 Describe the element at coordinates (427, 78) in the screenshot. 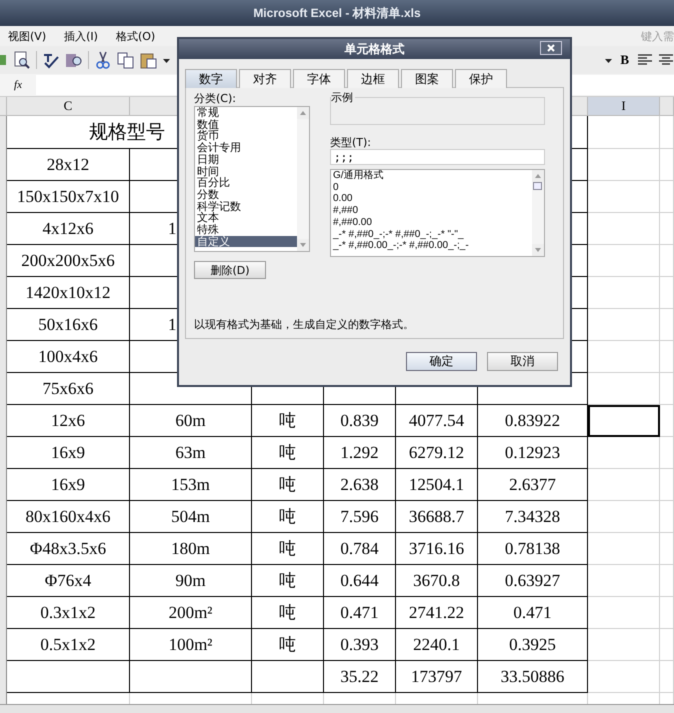

I see `dialog-tab: 图案` at that location.